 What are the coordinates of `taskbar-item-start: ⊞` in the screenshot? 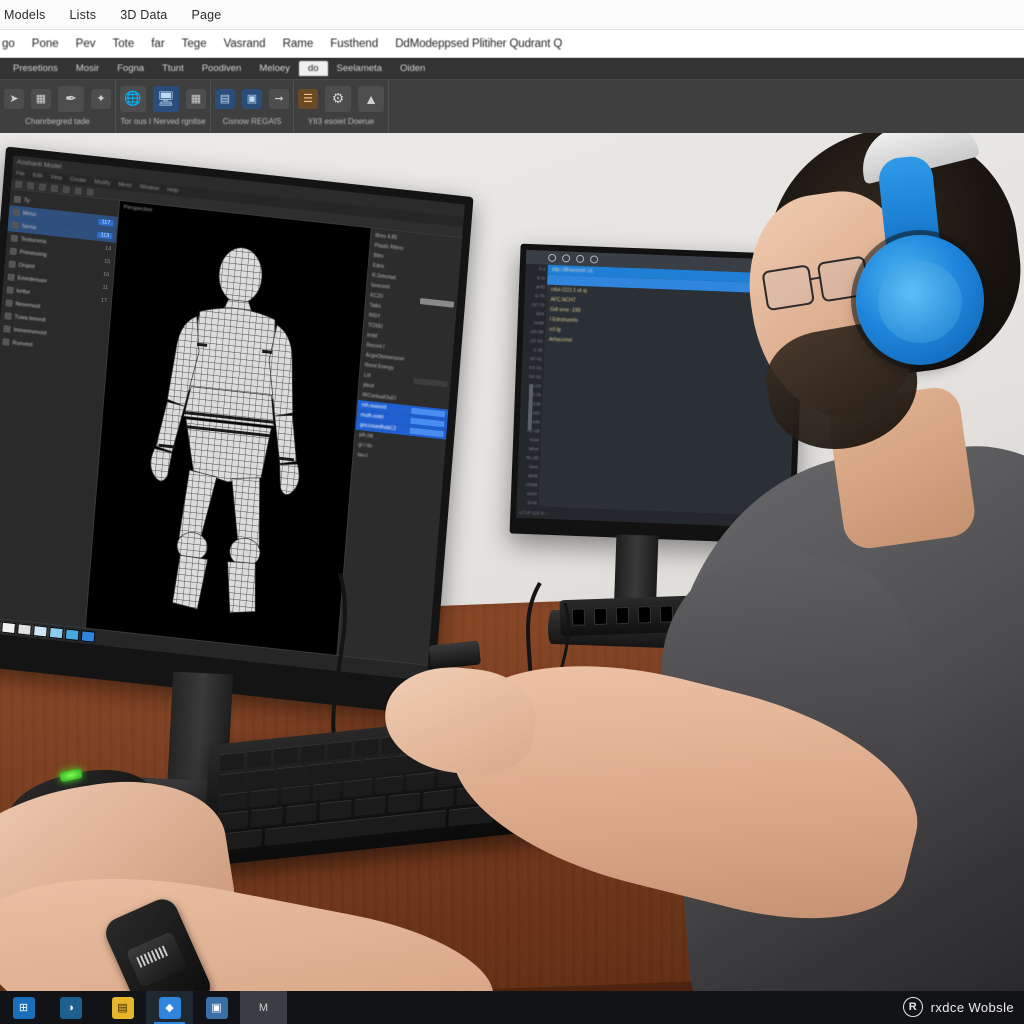 It's located at (23, 1007).